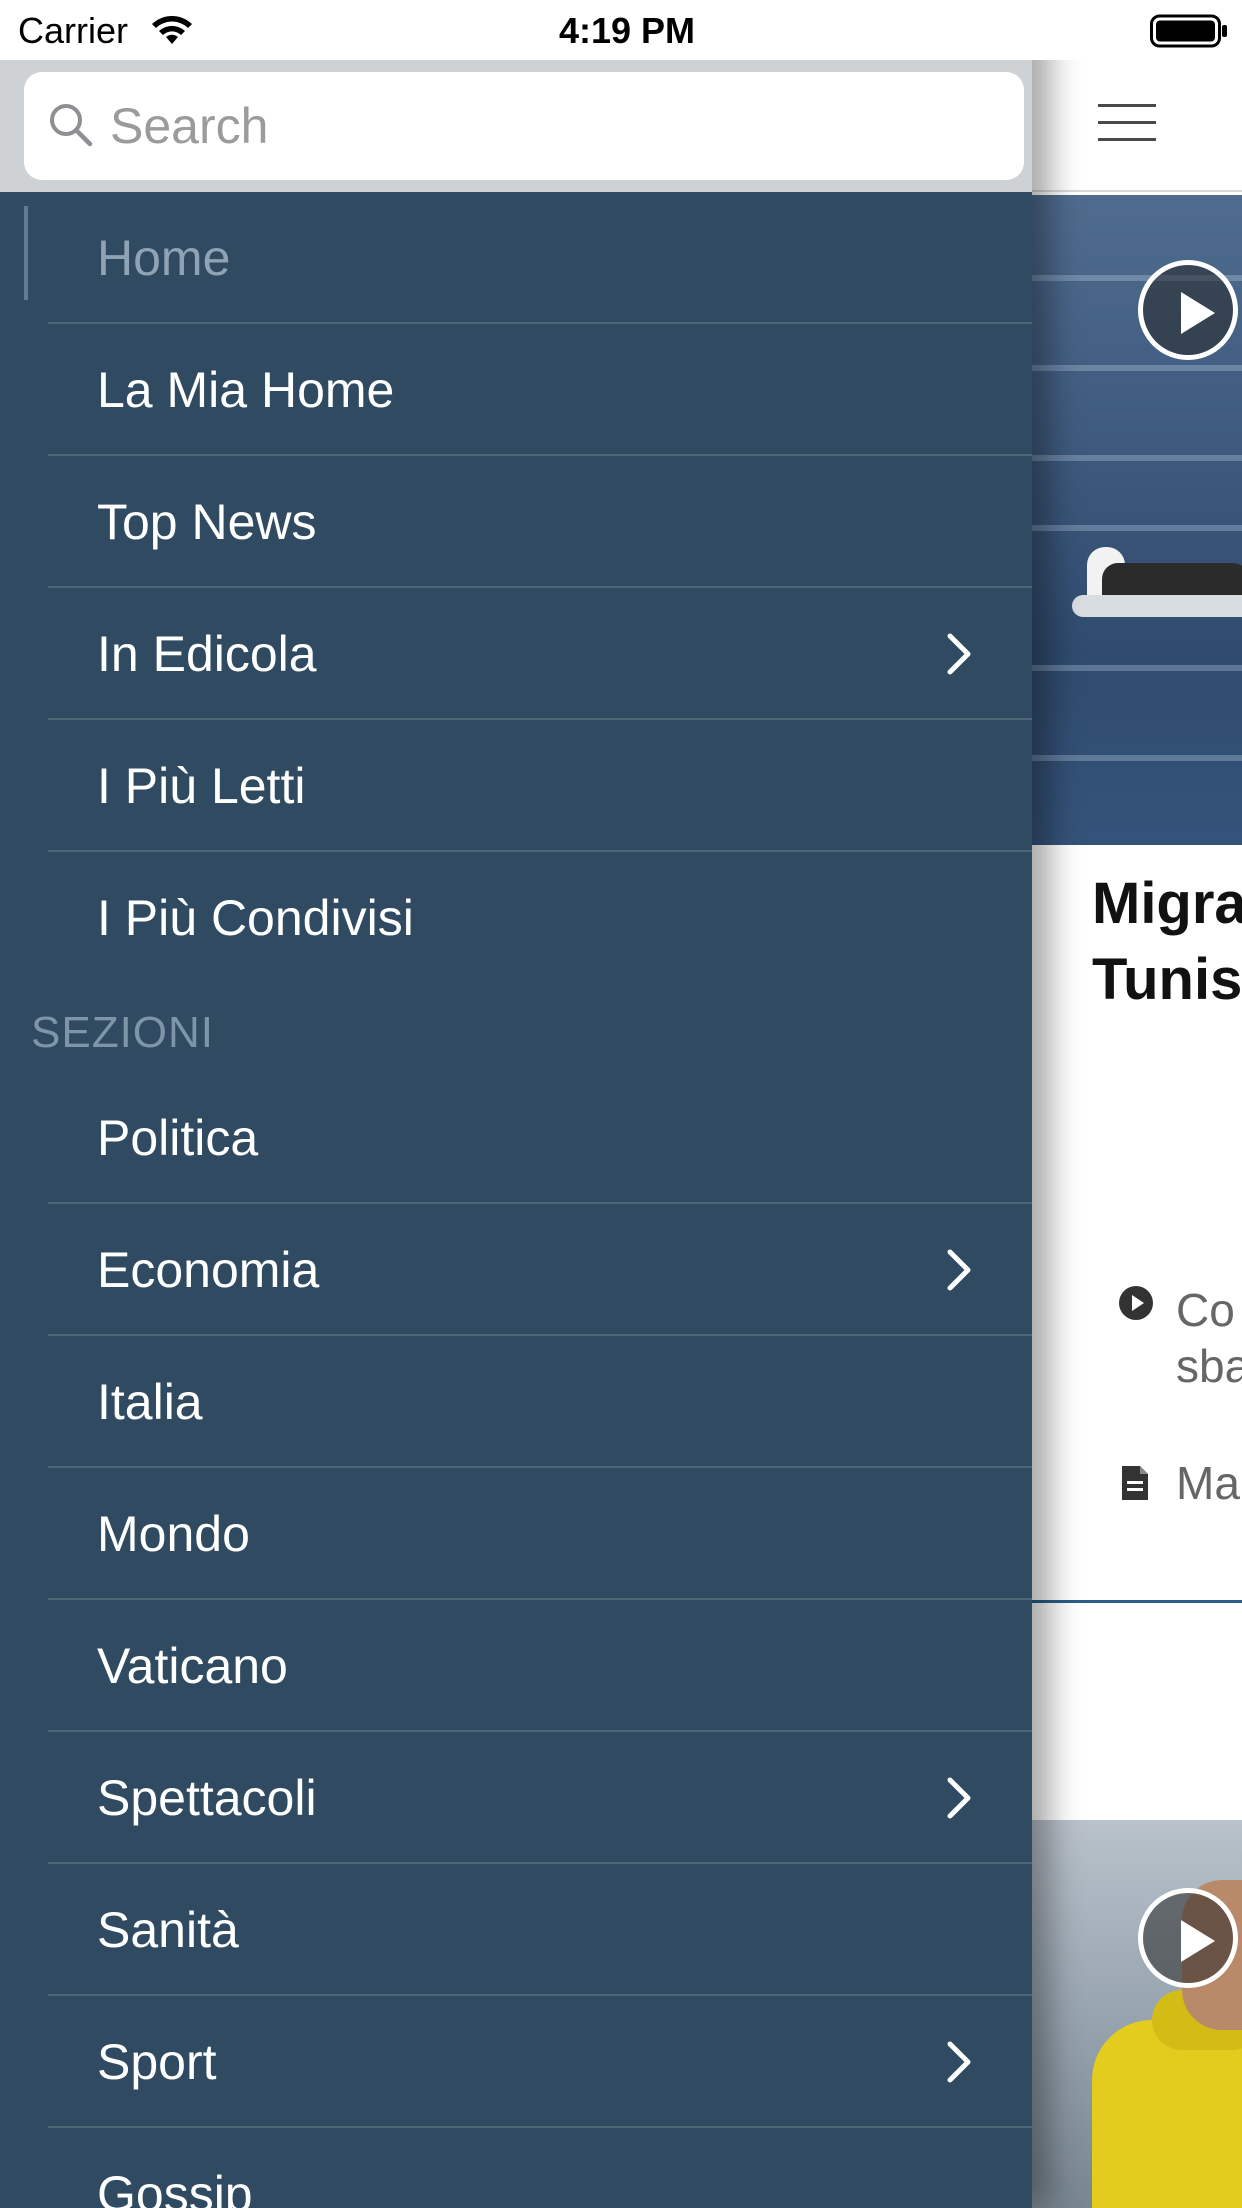 The height and width of the screenshot is (2208, 1242). I want to click on document-icon, so click(1135, 1485).